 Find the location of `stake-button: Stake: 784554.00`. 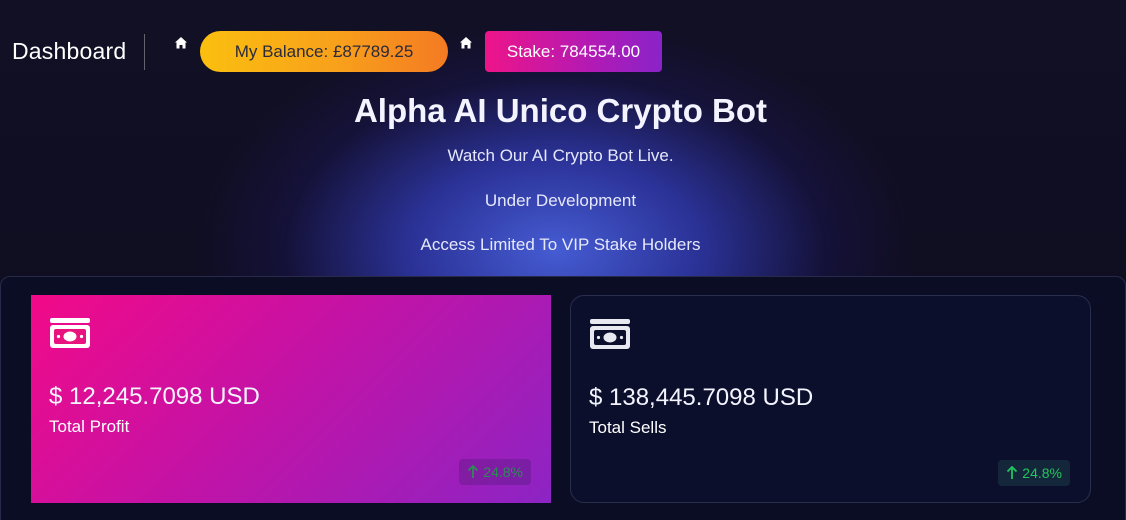

stake-button: Stake: 784554.00 is located at coordinates (573, 51).